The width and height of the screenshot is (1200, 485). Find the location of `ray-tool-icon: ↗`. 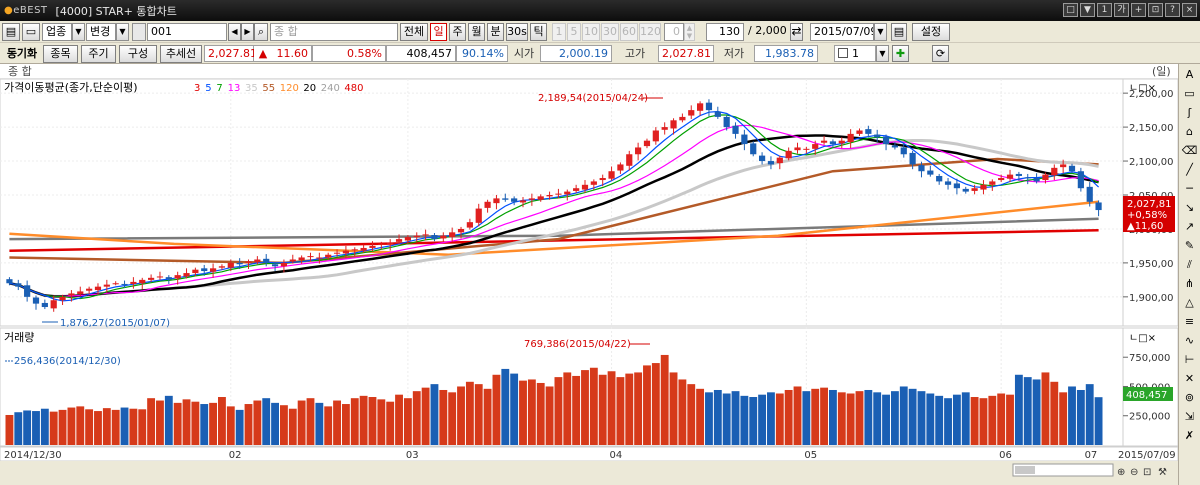

ray-tool-icon: ↗ is located at coordinates (1190, 226).